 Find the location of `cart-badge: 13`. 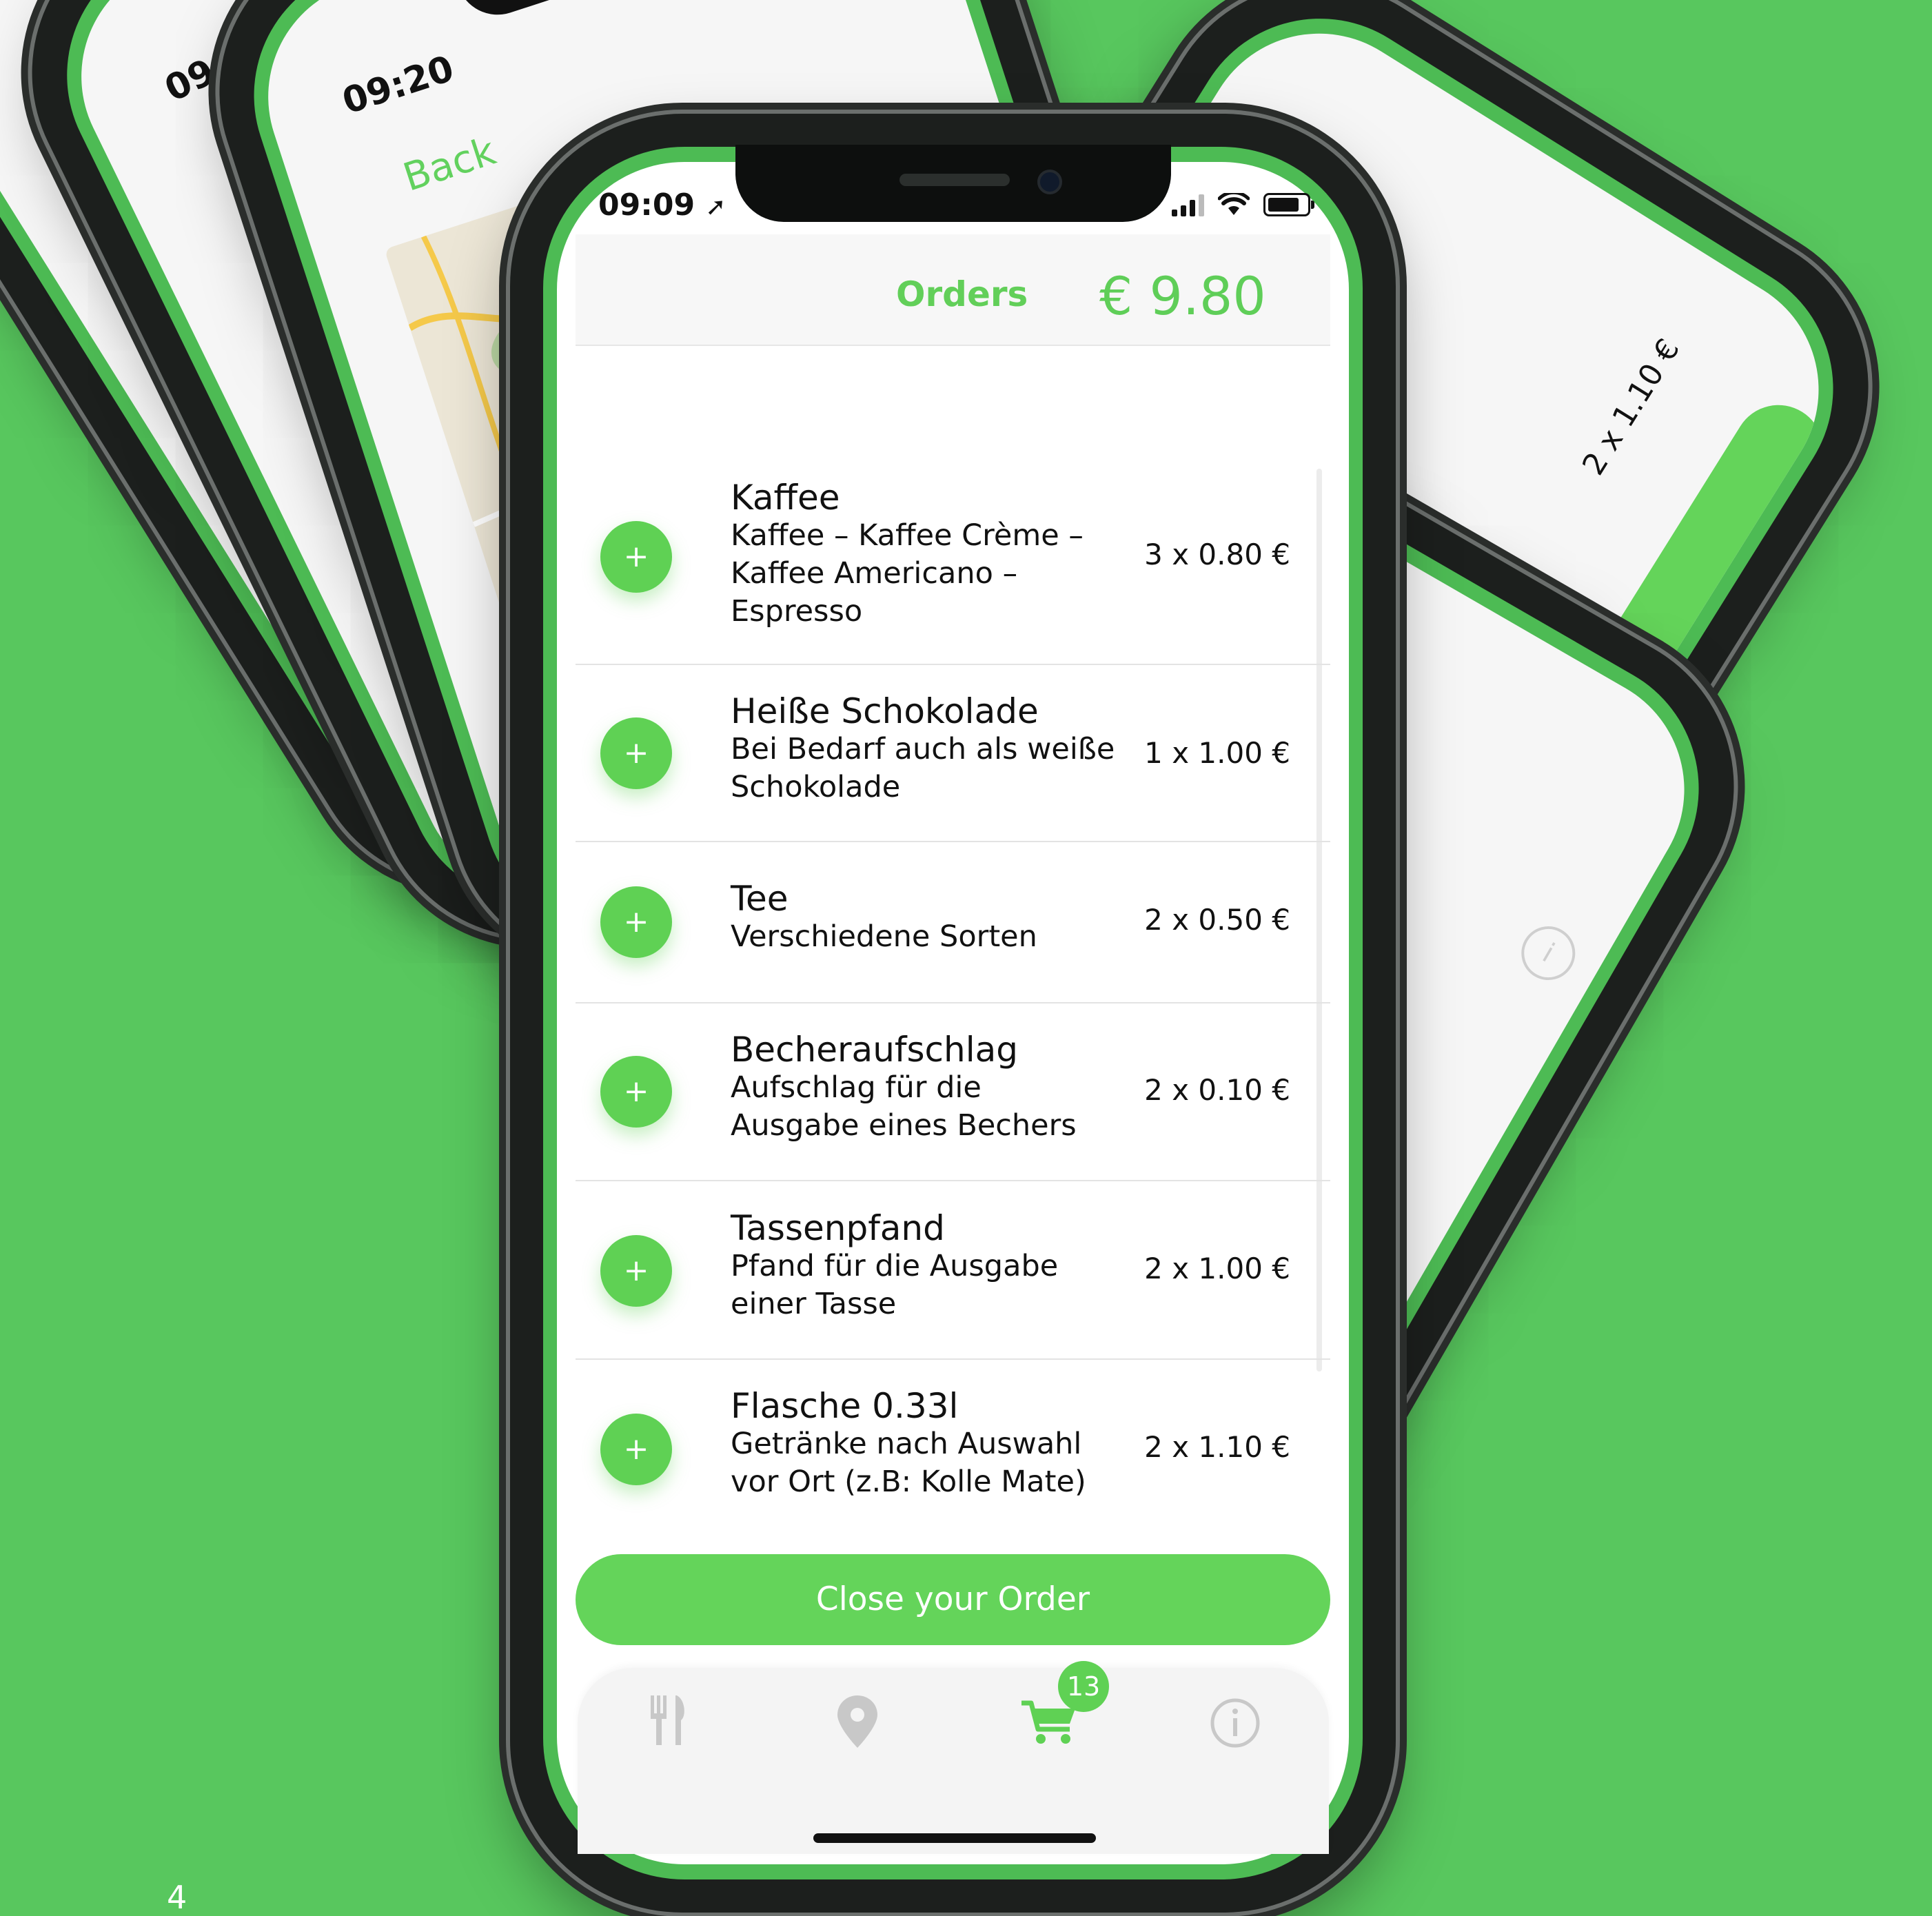

cart-badge: 13 is located at coordinates (1083, 1686).